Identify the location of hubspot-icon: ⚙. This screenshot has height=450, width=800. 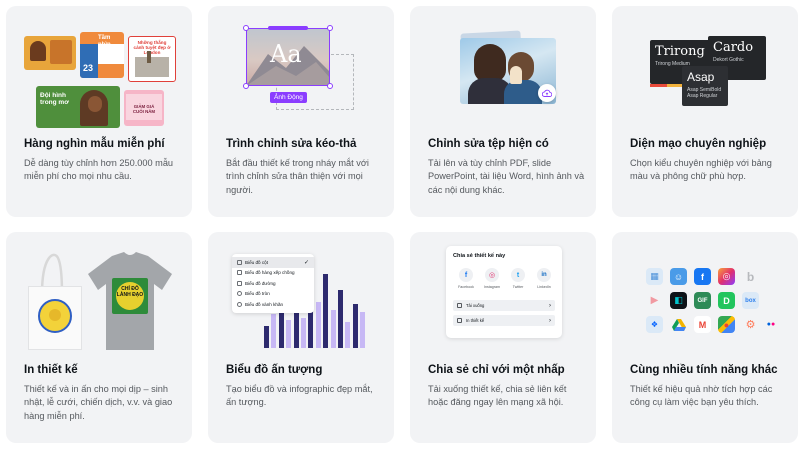
(750, 324).